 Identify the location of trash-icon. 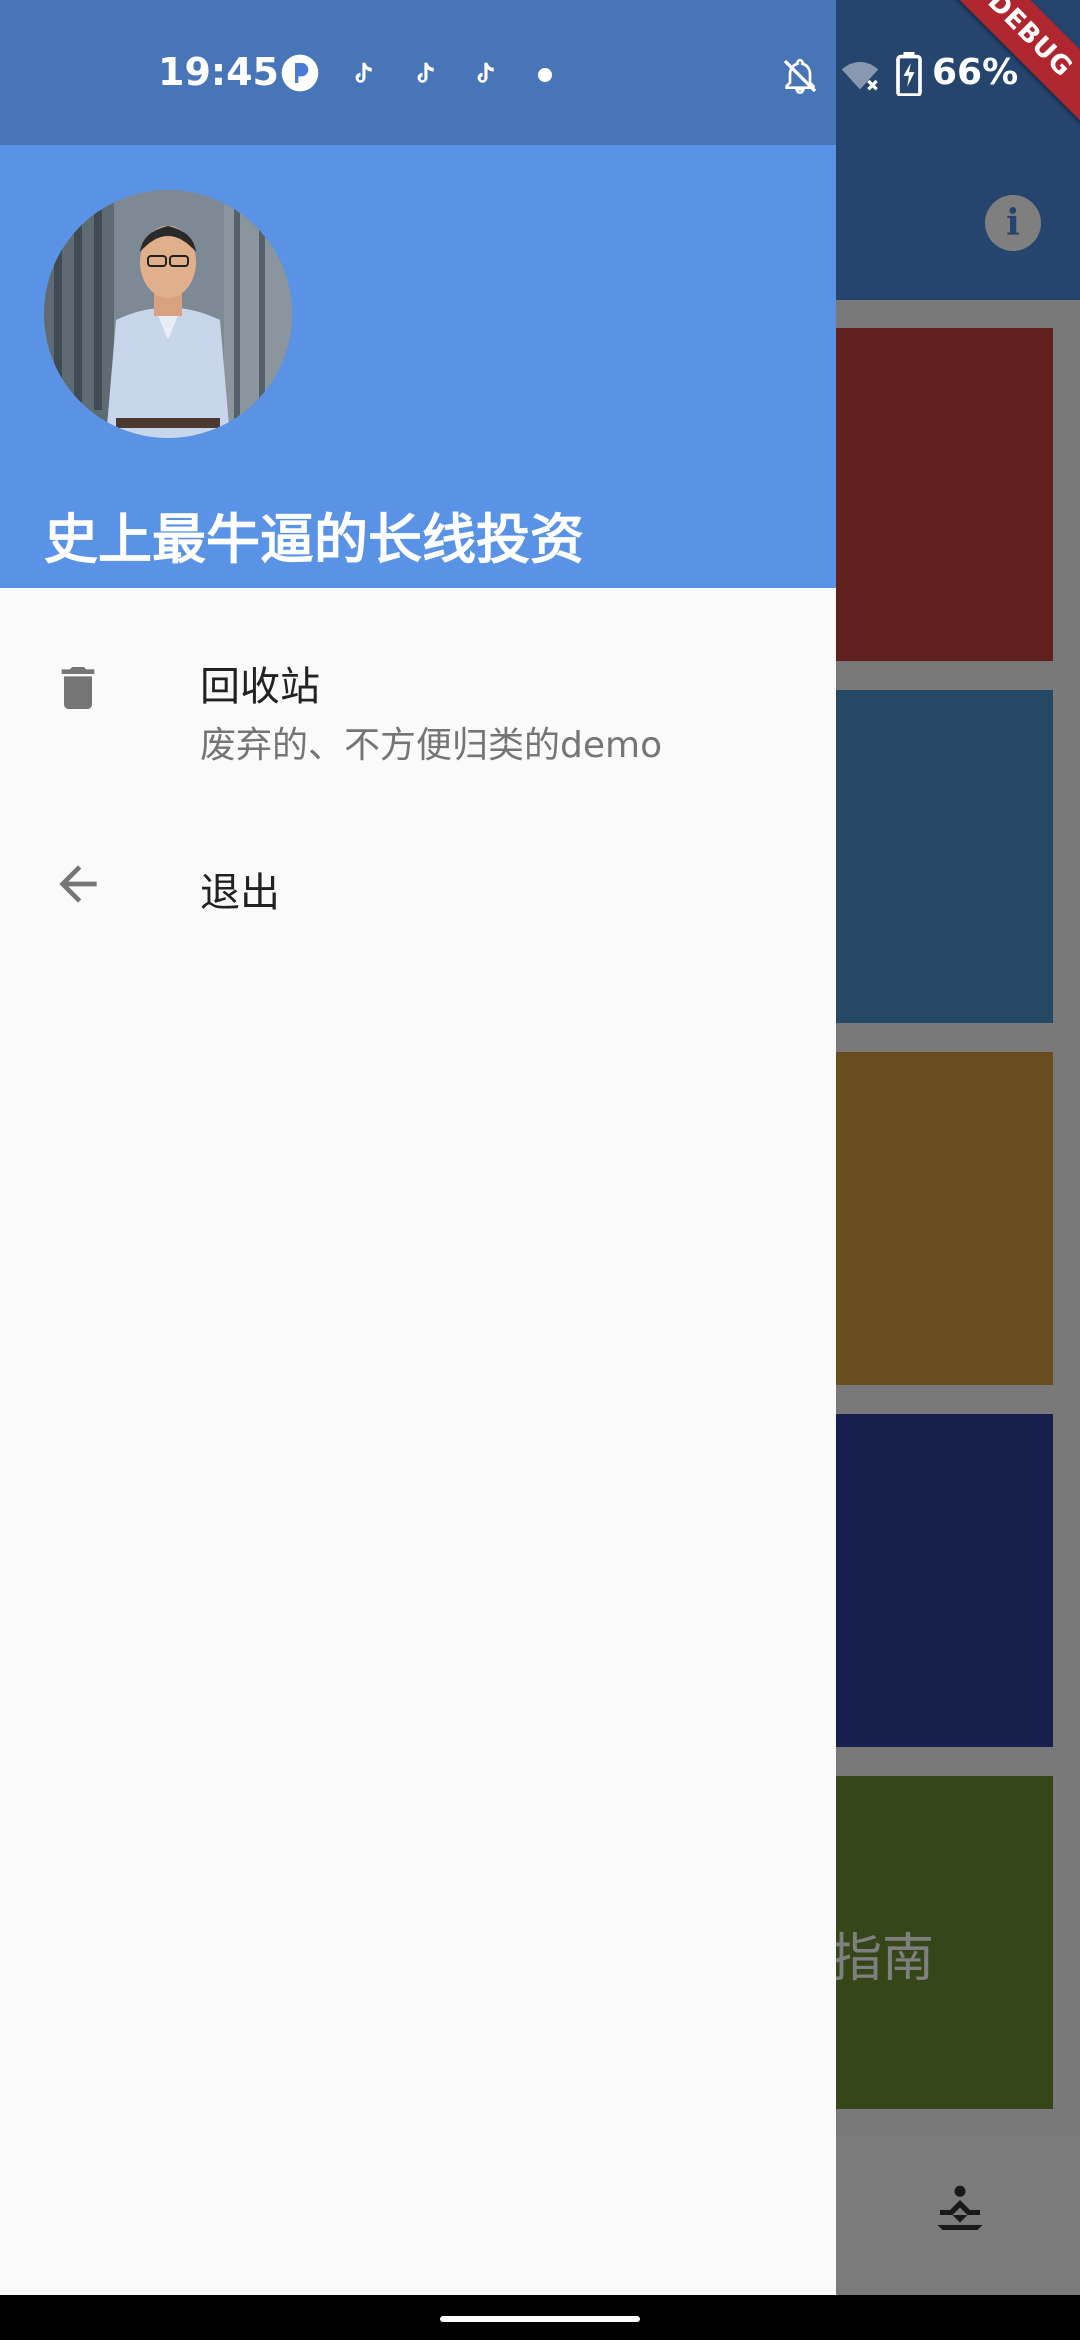
(78, 688).